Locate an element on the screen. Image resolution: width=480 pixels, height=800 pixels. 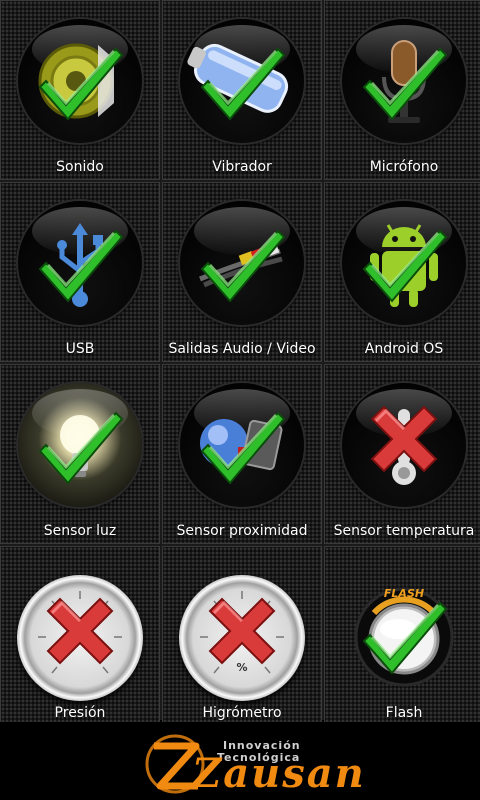
tile-label: Vibrador is located at coordinates (242, 167).